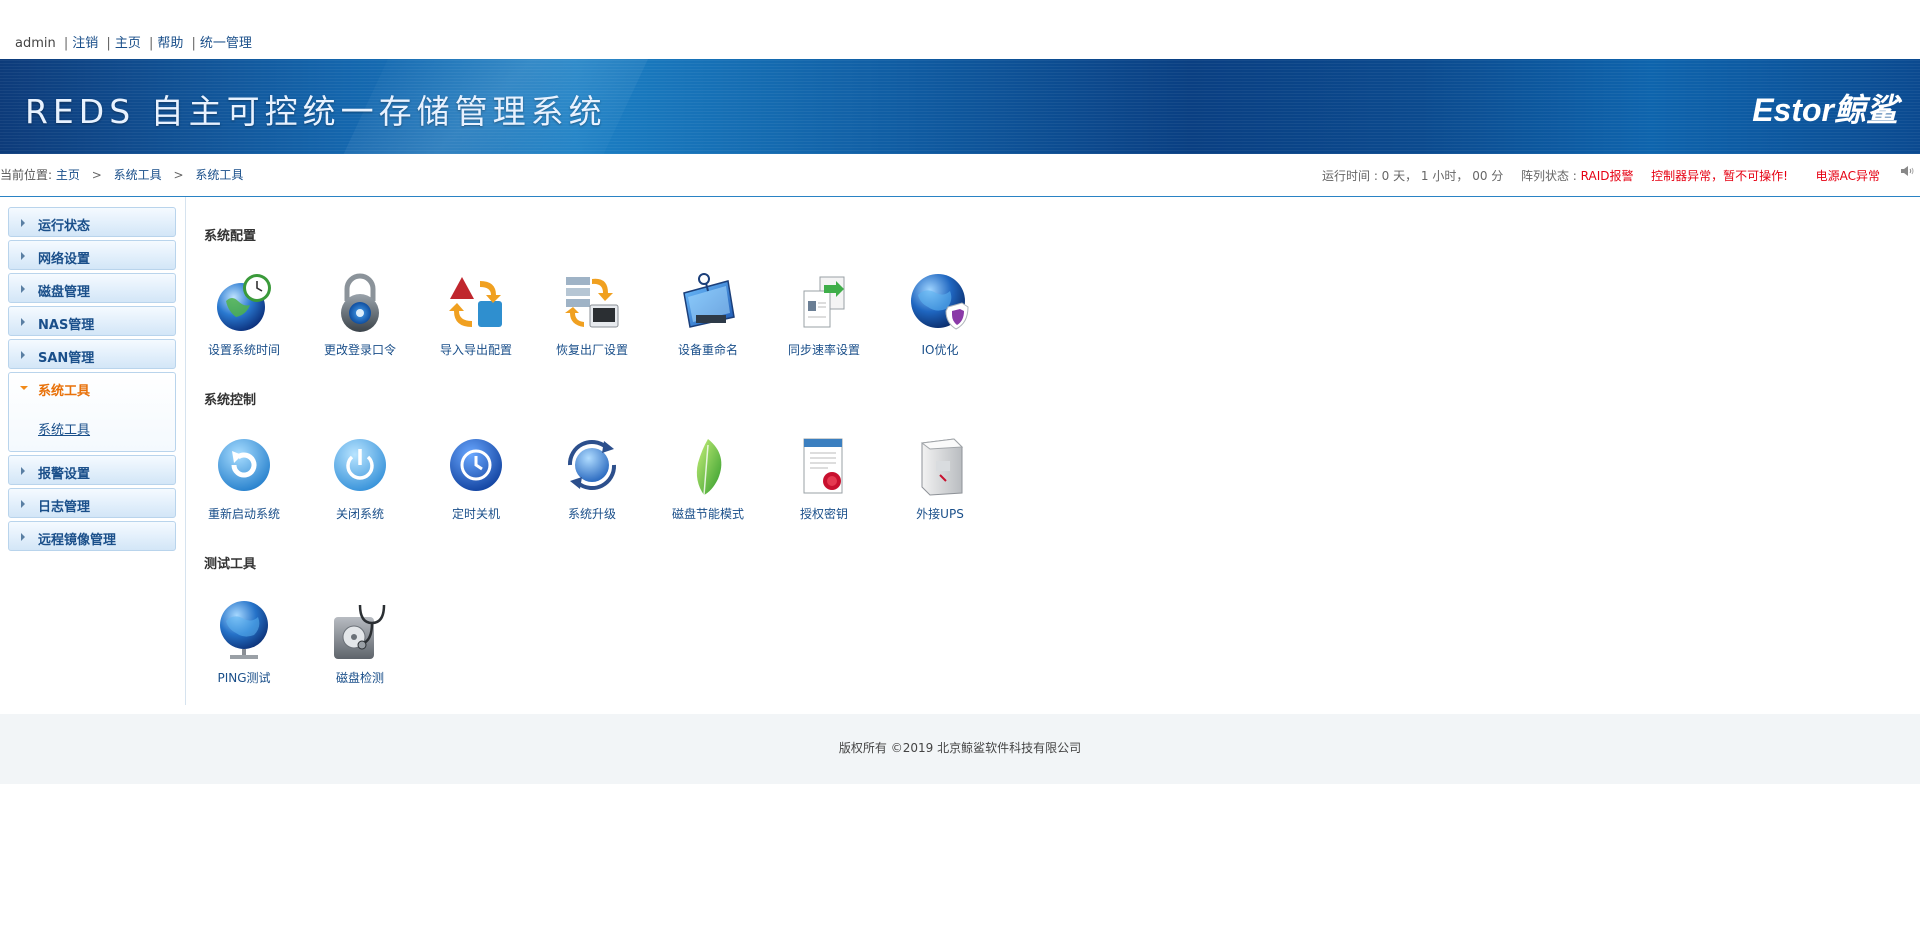 The height and width of the screenshot is (926, 1920). Describe the element at coordinates (64, 428) in the screenshot. I see `sidebar-subitem-system-tools: 系统工具` at that location.